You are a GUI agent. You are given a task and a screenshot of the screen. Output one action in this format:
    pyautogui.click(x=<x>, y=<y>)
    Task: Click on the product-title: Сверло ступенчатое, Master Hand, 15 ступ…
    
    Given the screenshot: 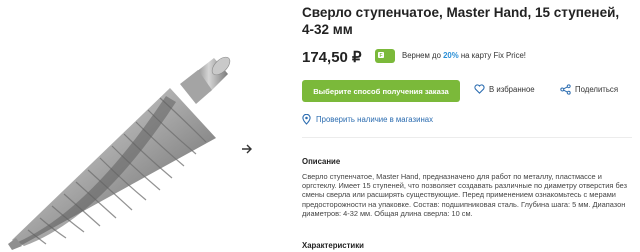 What is the action you would take?
    pyautogui.click(x=461, y=21)
    